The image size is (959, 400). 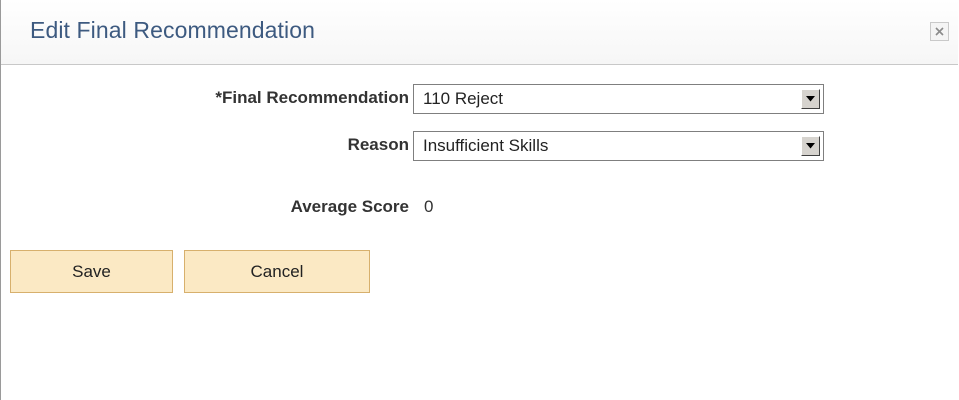 What do you see at coordinates (349, 206) in the screenshot?
I see `average-score-label: Average Score` at bounding box center [349, 206].